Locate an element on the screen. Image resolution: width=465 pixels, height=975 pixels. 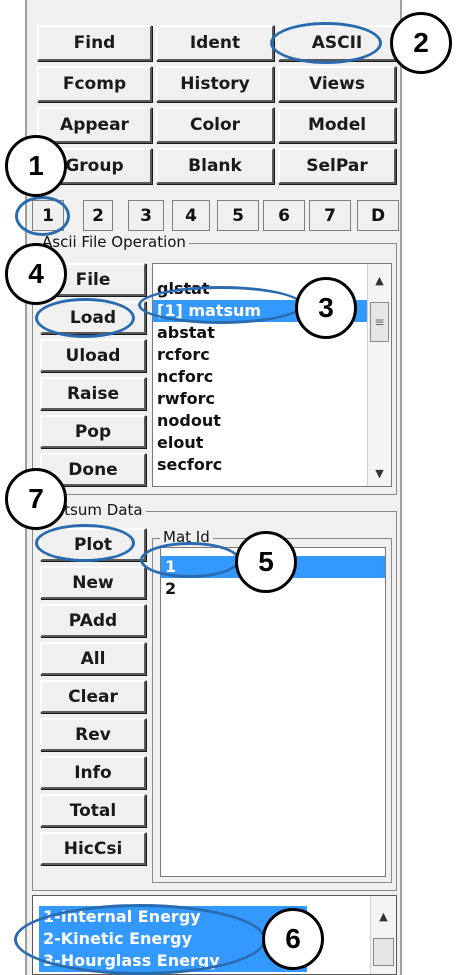
fcomp-button: Fcomp is located at coordinates (94, 84).